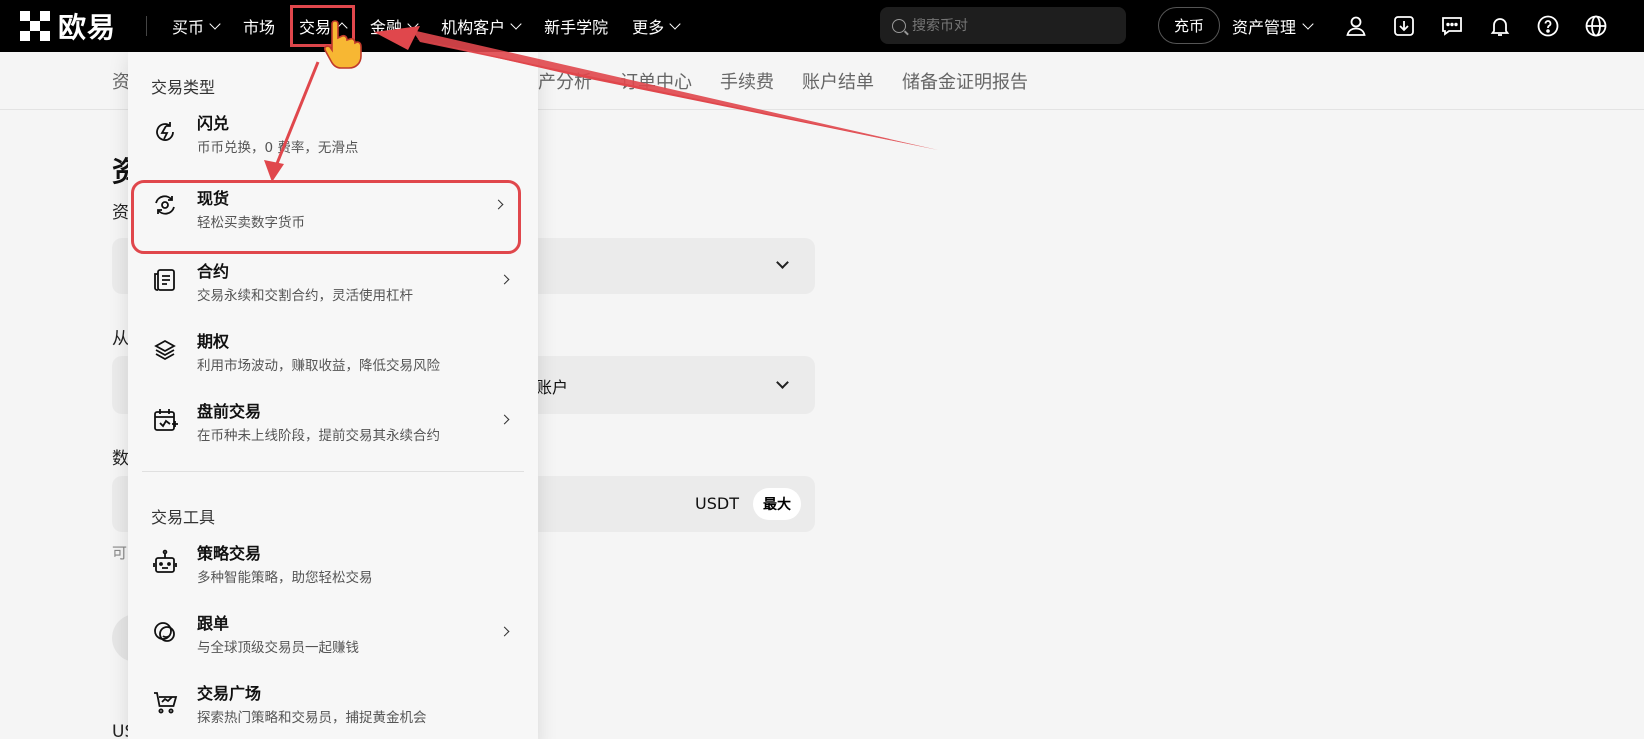  I want to click on section-title-trade-types: 交易类型, so click(183, 87).